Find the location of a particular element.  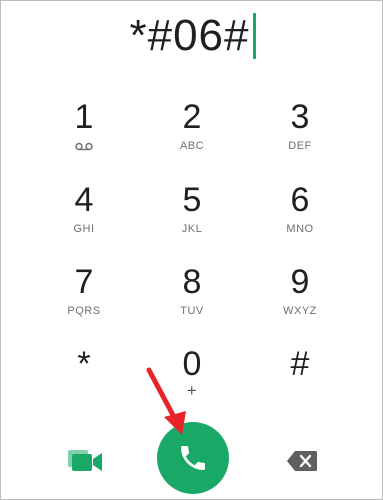

key-8: 8 TUV is located at coordinates (192, 297).